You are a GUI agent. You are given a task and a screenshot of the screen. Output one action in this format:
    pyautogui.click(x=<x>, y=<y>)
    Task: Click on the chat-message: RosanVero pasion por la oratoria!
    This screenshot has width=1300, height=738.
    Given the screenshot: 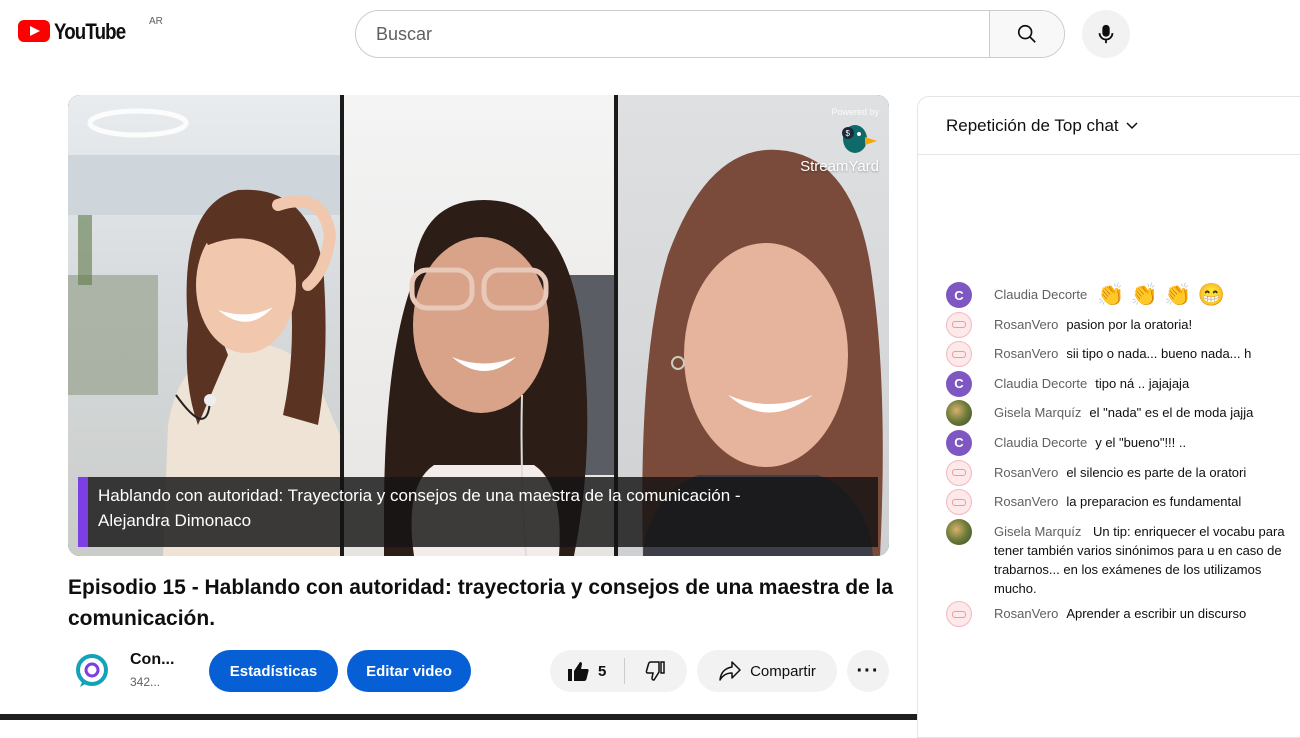 What is the action you would take?
    pyautogui.click(x=1123, y=324)
    